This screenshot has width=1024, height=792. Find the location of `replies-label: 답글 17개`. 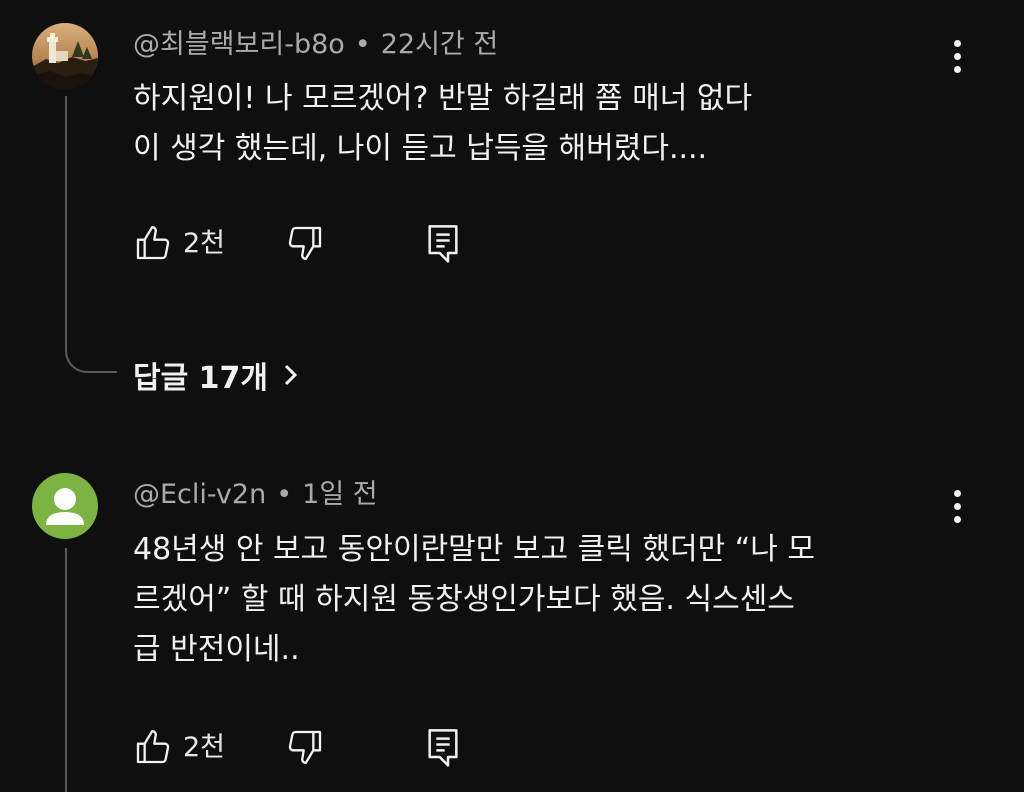

replies-label: 답글 17개 is located at coordinates (200, 378).